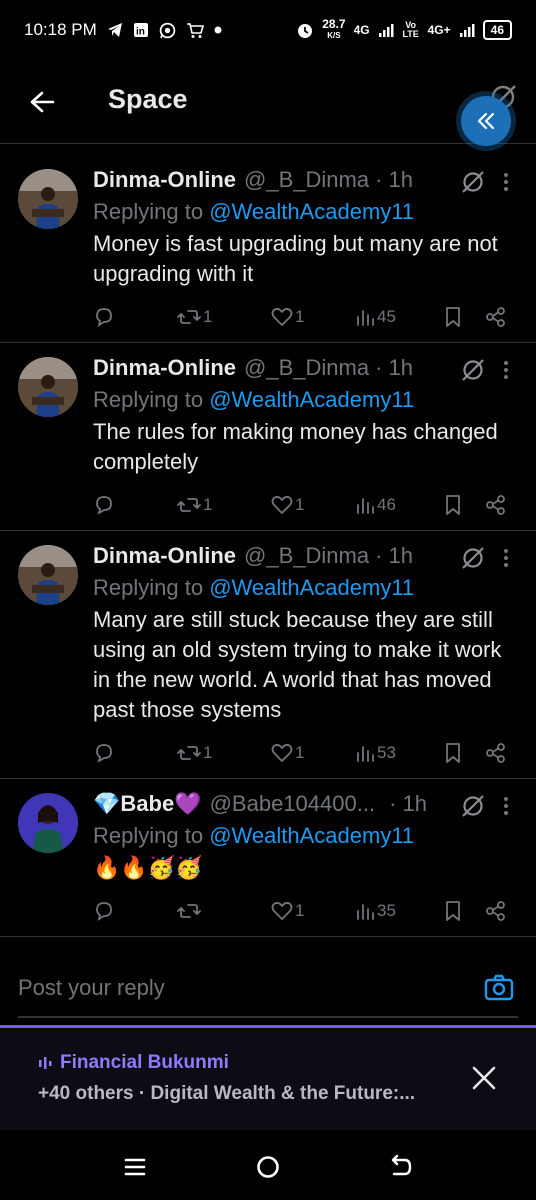  What do you see at coordinates (141, 30) in the screenshot?
I see `linkedin-icon: in` at bounding box center [141, 30].